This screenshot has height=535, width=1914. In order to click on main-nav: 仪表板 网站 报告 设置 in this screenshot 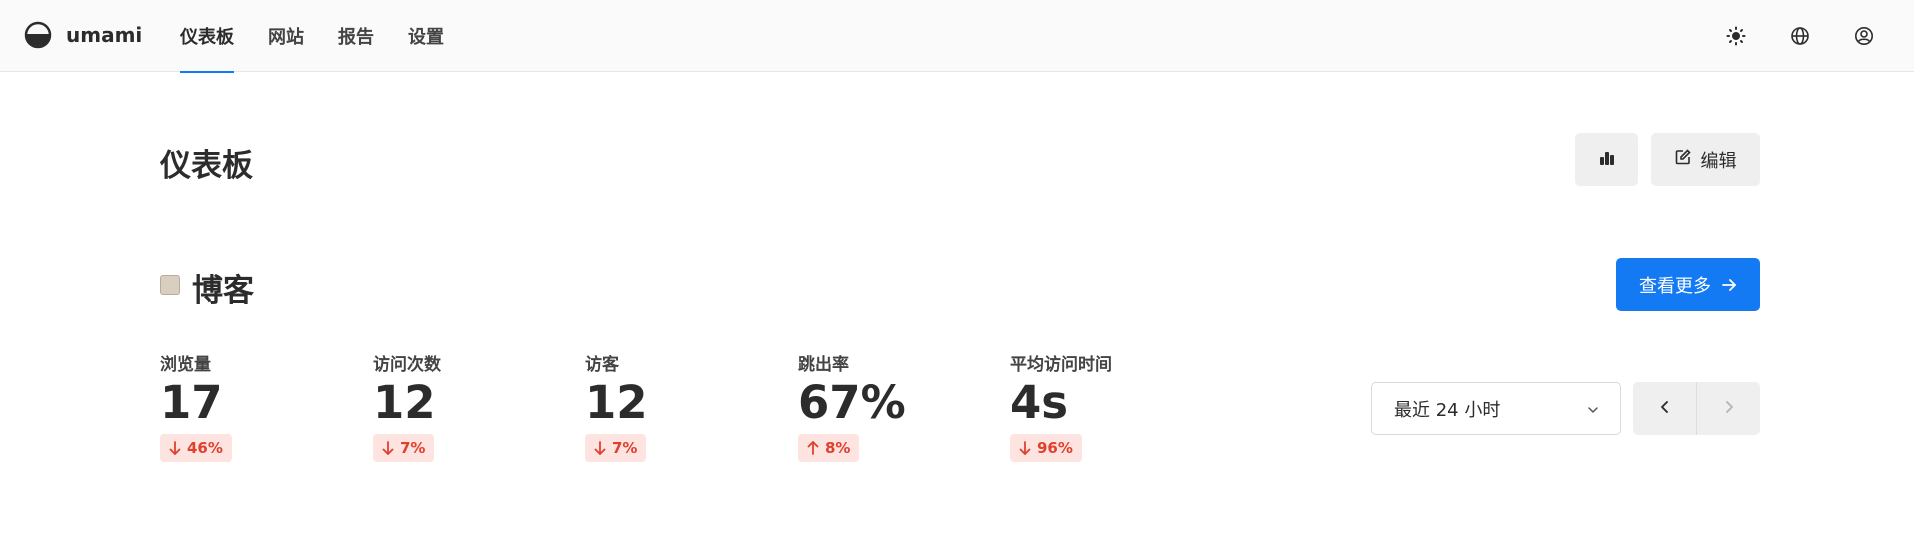, I will do `click(329, 36)`.